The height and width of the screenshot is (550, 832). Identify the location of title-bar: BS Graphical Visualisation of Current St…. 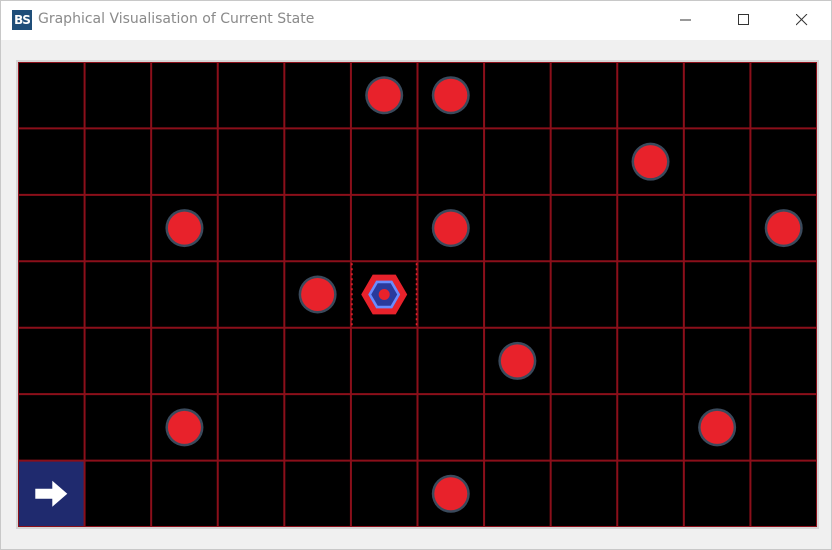
(416, 20).